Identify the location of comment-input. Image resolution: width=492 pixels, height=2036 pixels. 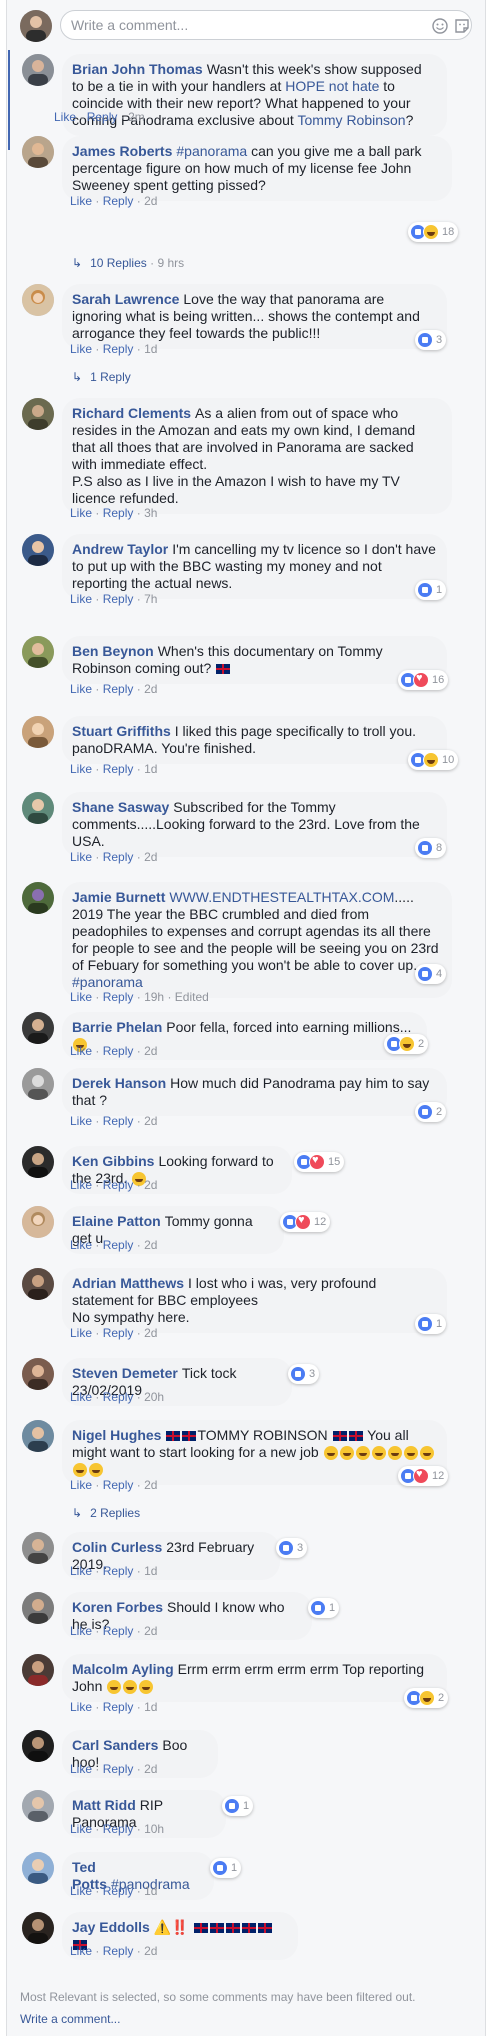
(241, 25).